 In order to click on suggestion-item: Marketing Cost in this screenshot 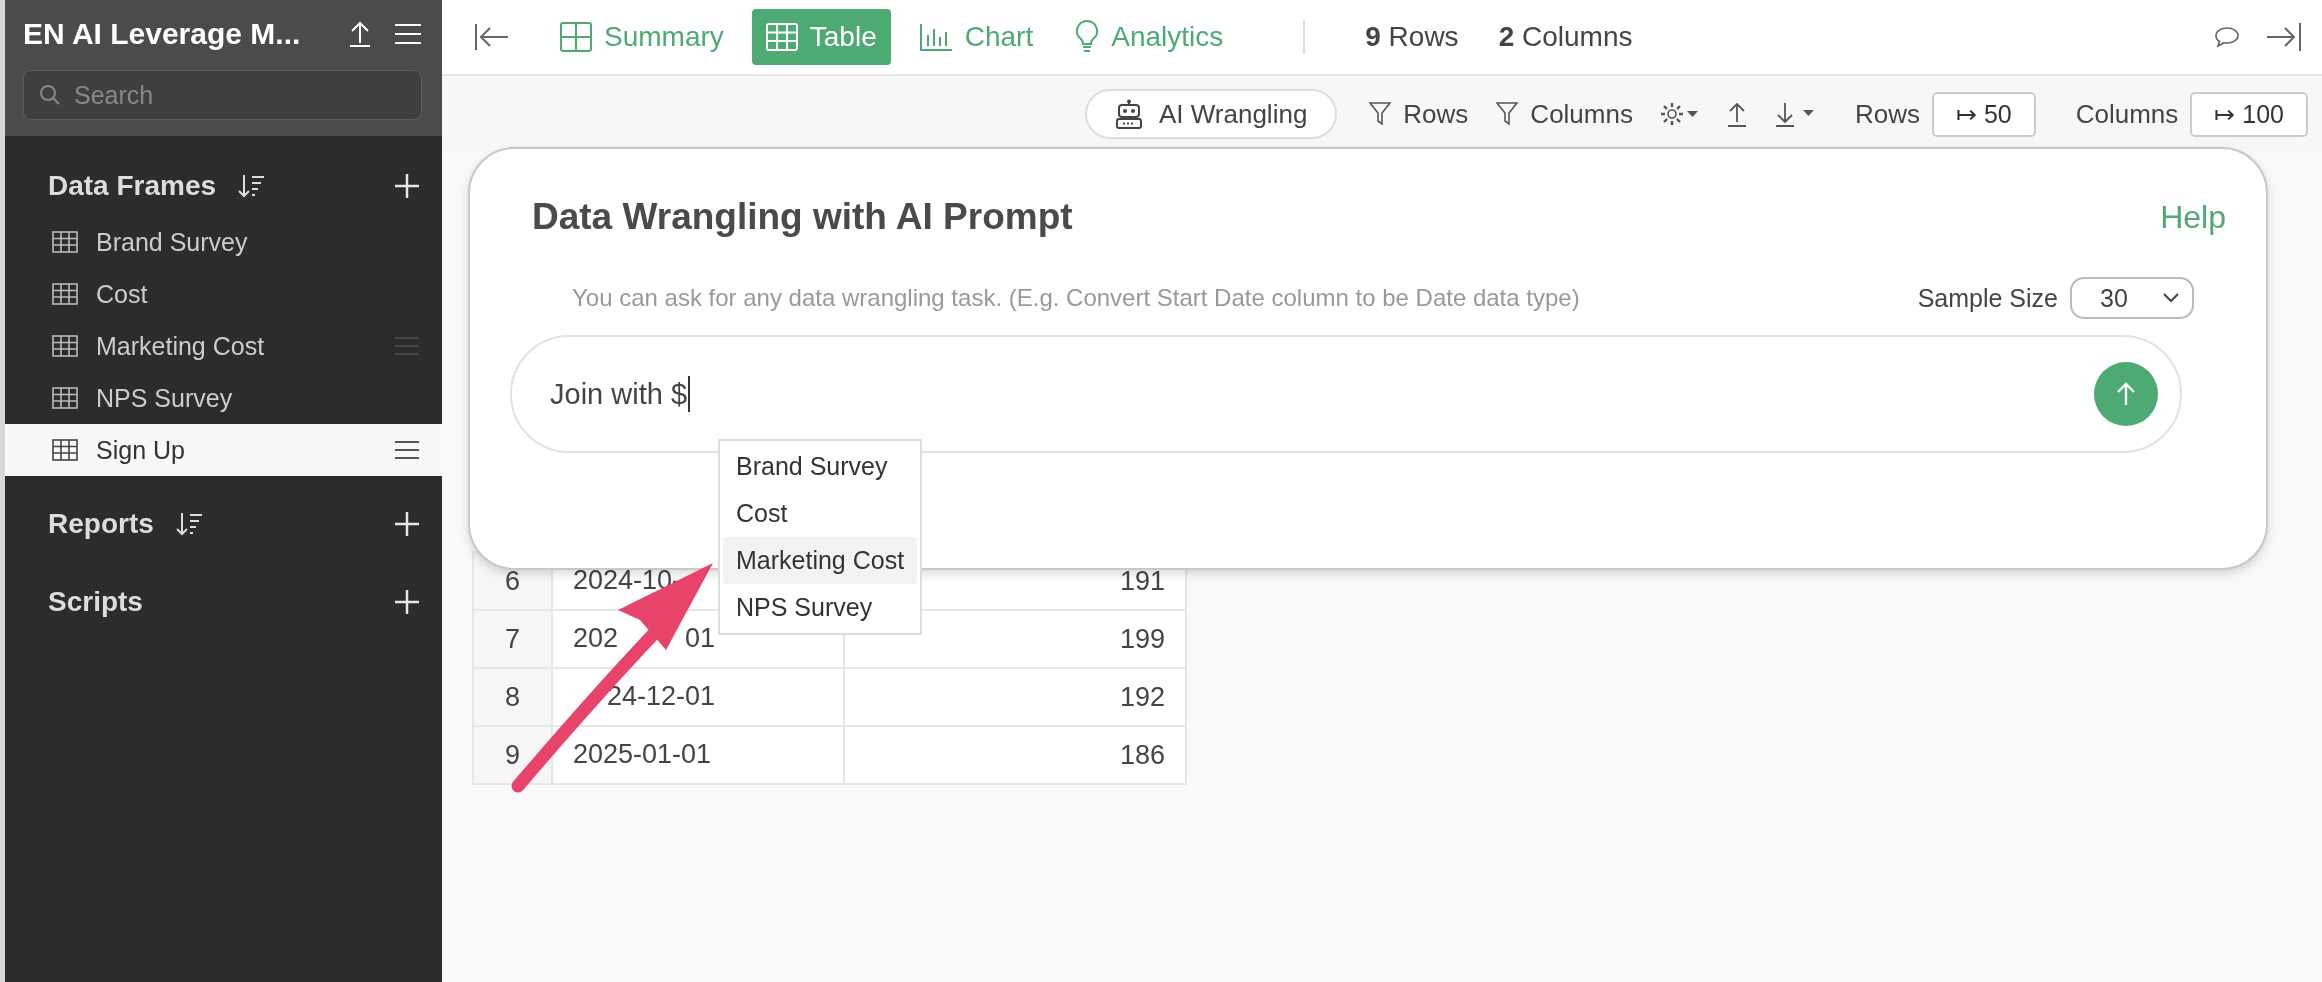, I will do `click(820, 560)`.